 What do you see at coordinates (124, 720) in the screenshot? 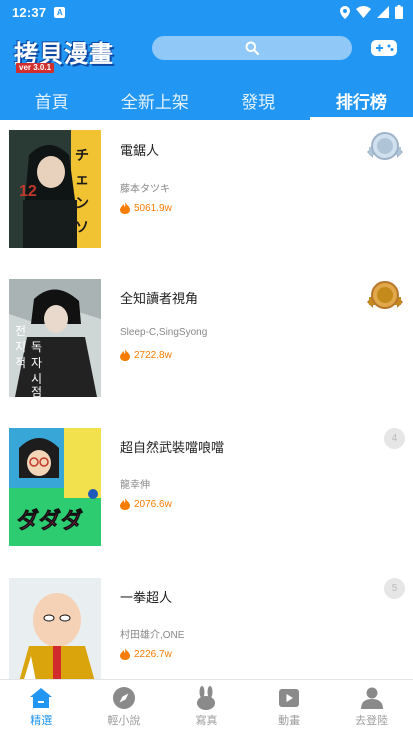
I see `nav-label: 輕小說` at bounding box center [124, 720].